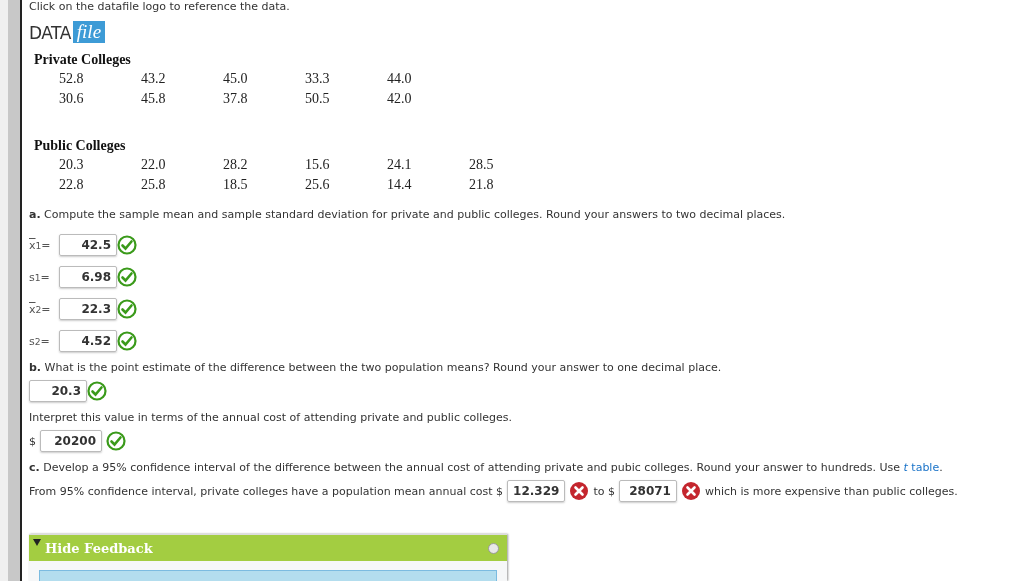 The height and width of the screenshot is (581, 1024). What do you see at coordinates (72, 165) in the screenshot?
I see `data-value: 20.3` at bounding box center [72, 165].